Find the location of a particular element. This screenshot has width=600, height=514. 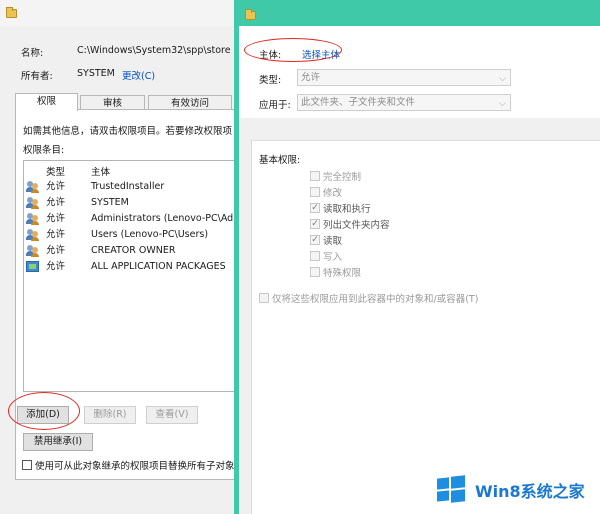

view-button: 查看(V) is located at coordinates (172, 415).